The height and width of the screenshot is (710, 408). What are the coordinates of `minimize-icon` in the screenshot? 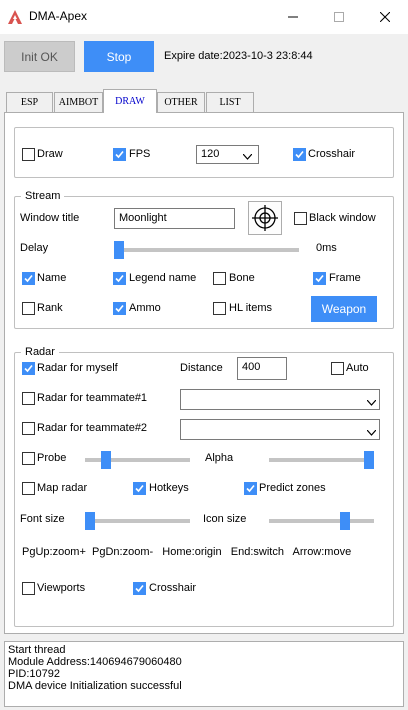 It's located at (293, 17).